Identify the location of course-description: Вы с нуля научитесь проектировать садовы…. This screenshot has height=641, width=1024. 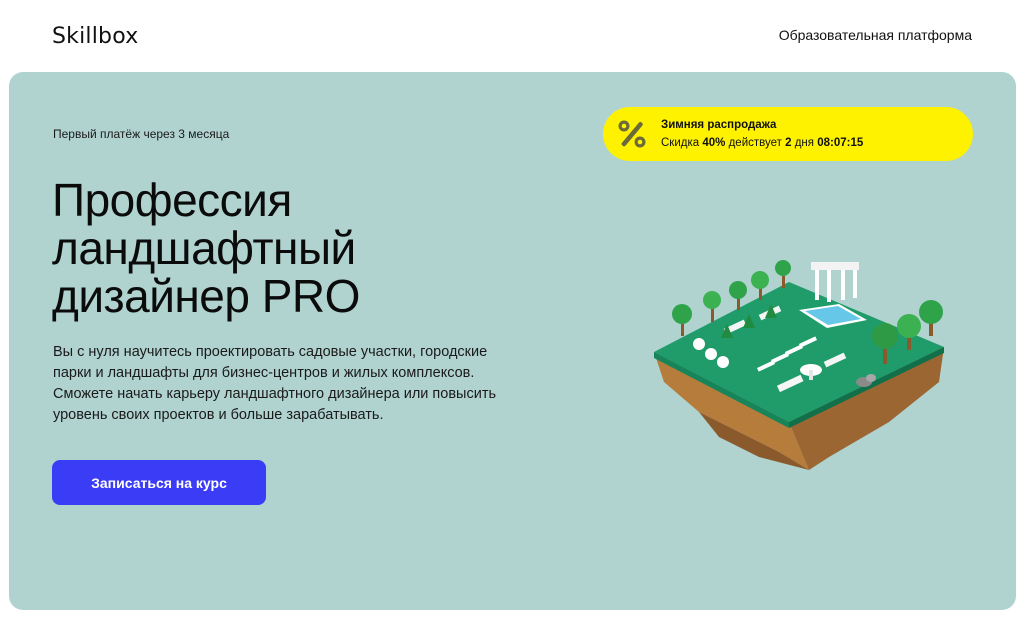
(275, 383).